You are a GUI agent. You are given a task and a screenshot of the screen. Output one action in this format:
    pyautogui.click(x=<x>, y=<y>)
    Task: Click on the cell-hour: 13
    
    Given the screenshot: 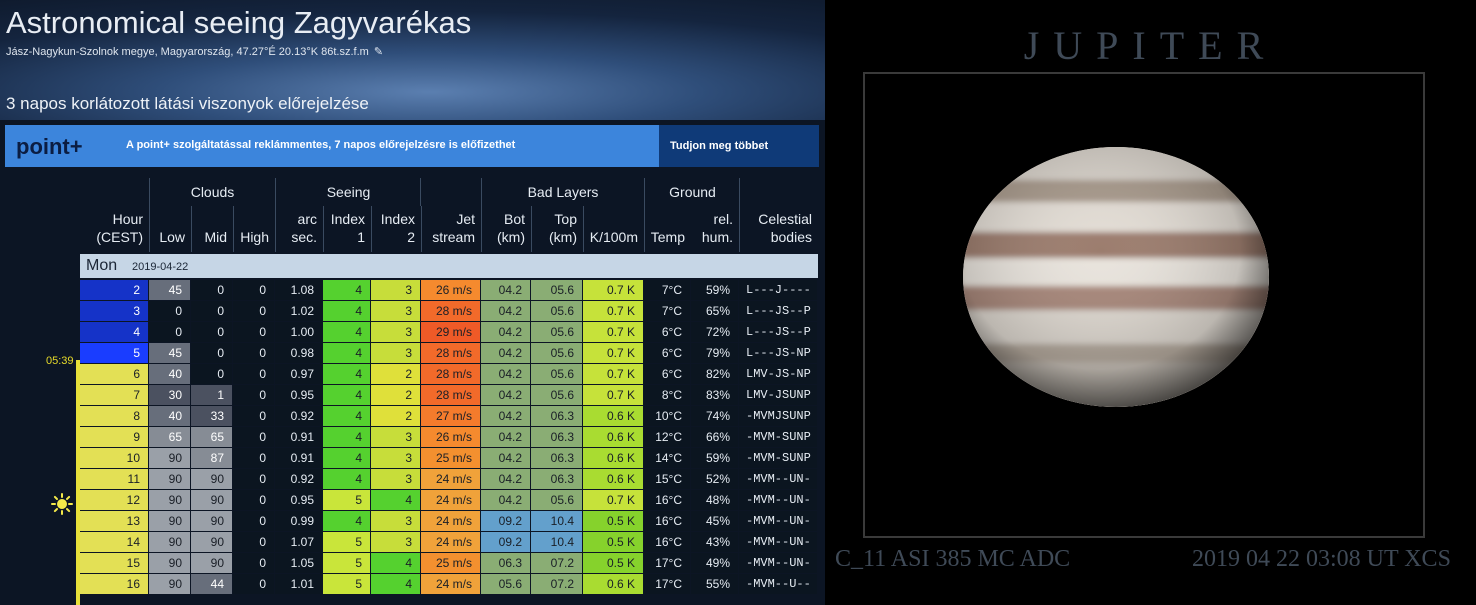 What is the action you would take?
    pyautogui.click(x=114, y=521)
    